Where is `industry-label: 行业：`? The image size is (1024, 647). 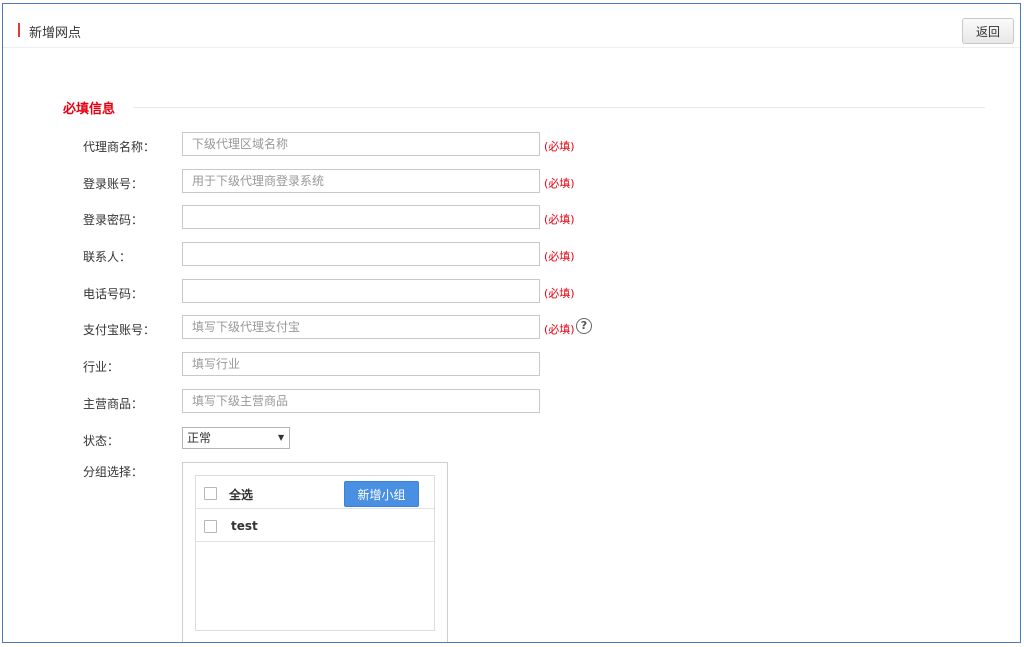
industry-label: 行业： is located at coordinates (101, 367).